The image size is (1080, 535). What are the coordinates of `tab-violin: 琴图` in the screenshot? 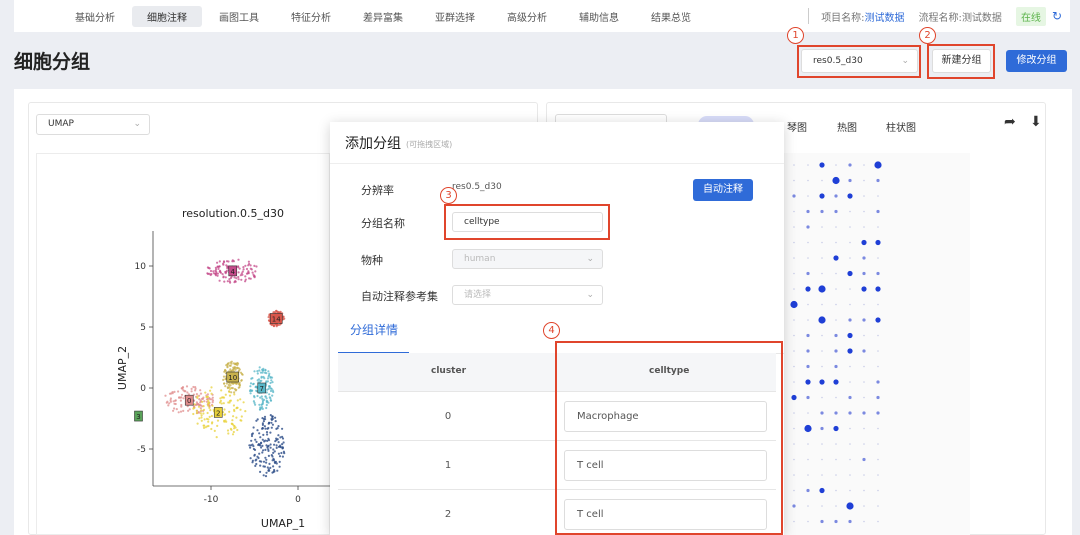 It's located at (797, 126).